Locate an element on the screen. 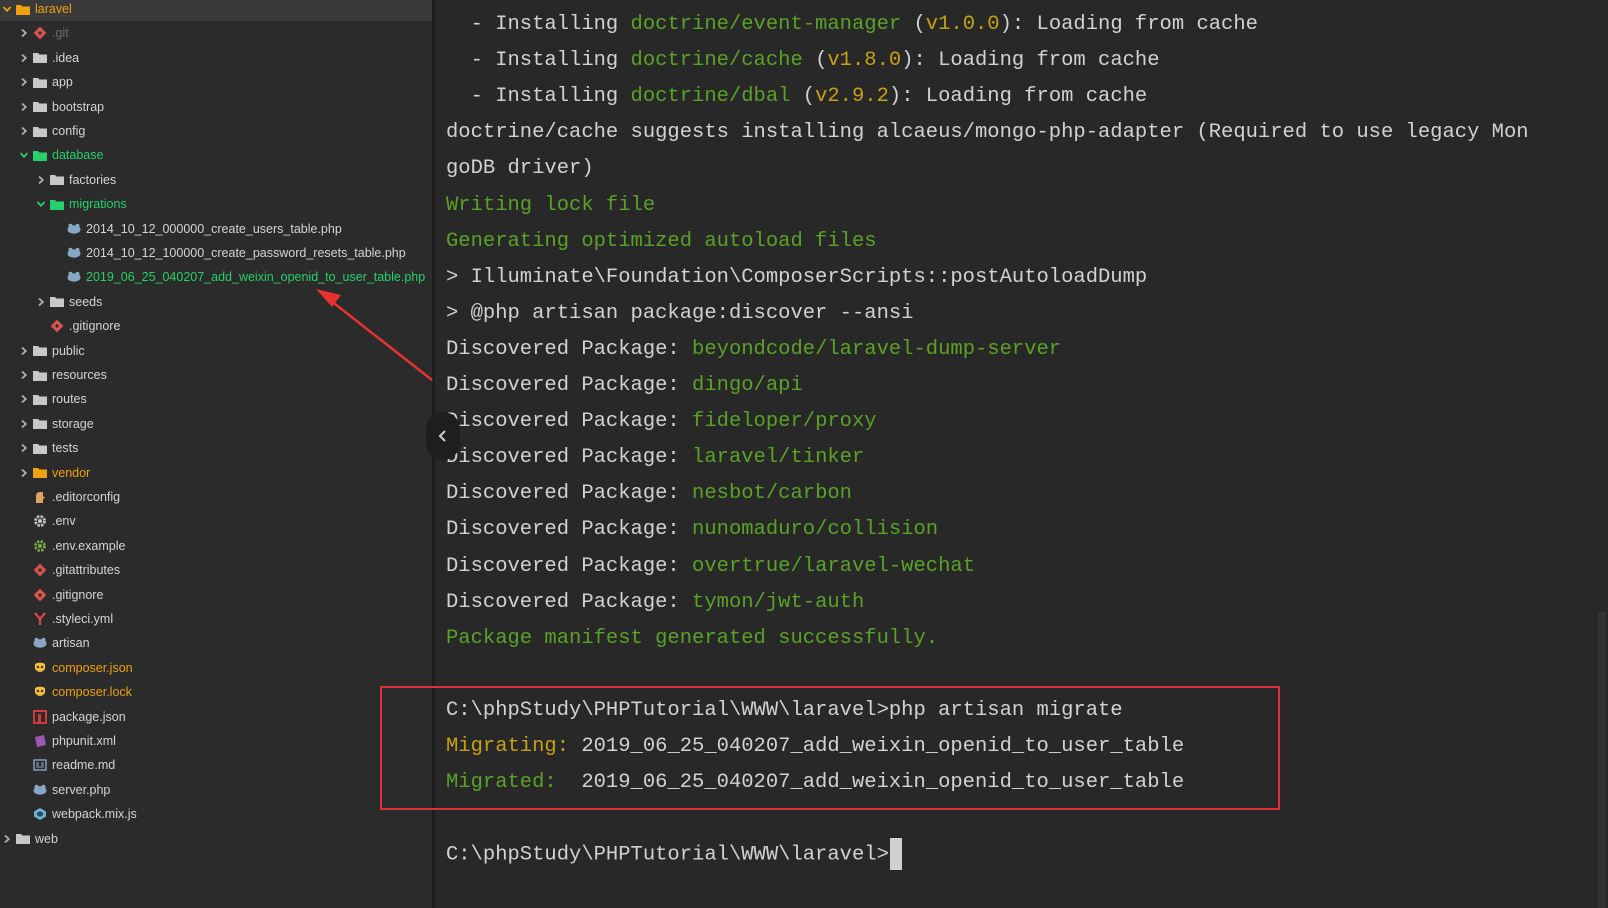  terminal-line: C:\phpStudy\PHPTutorial\WWW\laravel> is located at coordinates (674, 855).